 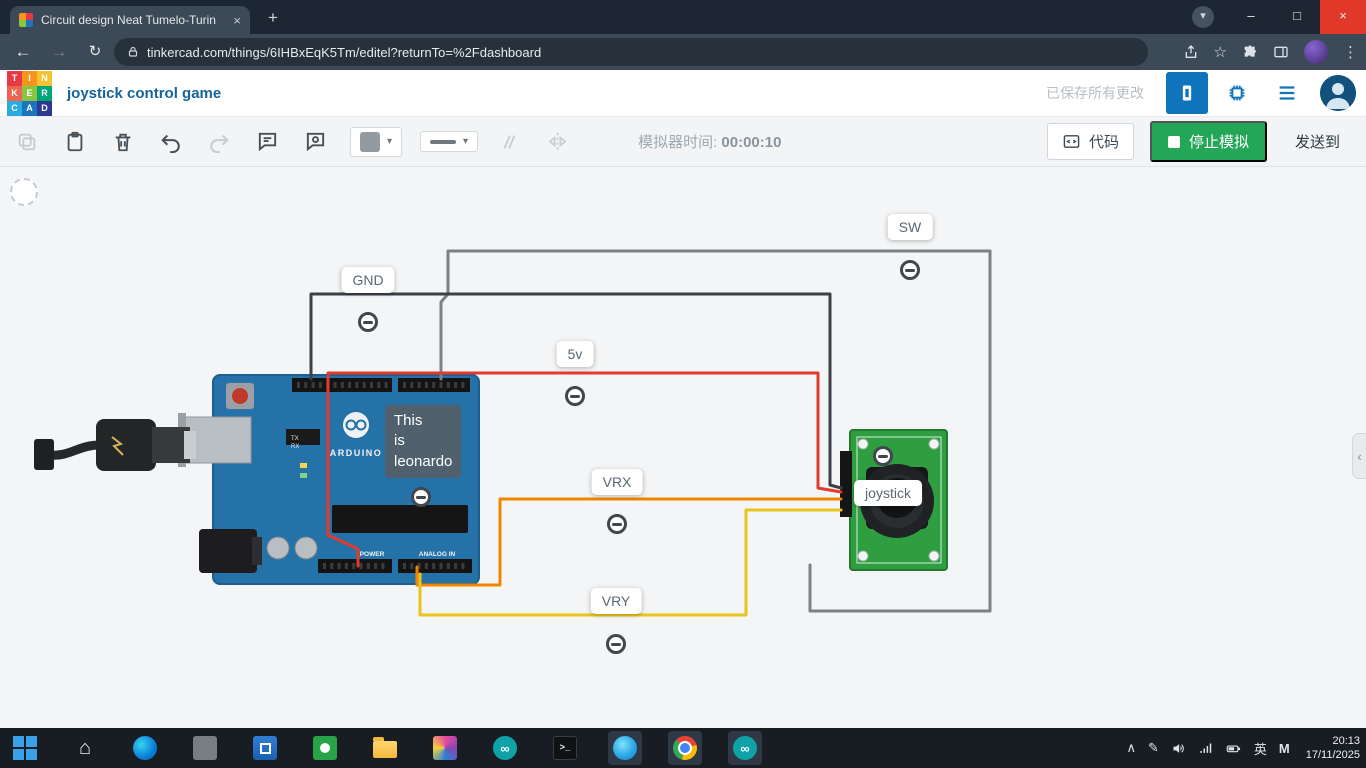 I want to click on language-indicator: 英, so click(x=1260, y=748).